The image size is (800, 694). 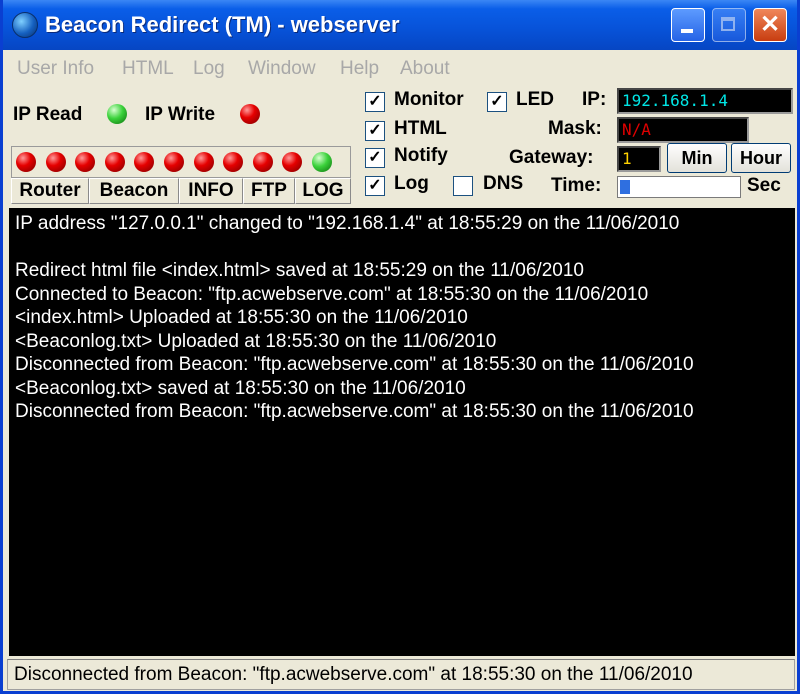 I want to click on mask-label: Mask:, so click(x=575, y=128).